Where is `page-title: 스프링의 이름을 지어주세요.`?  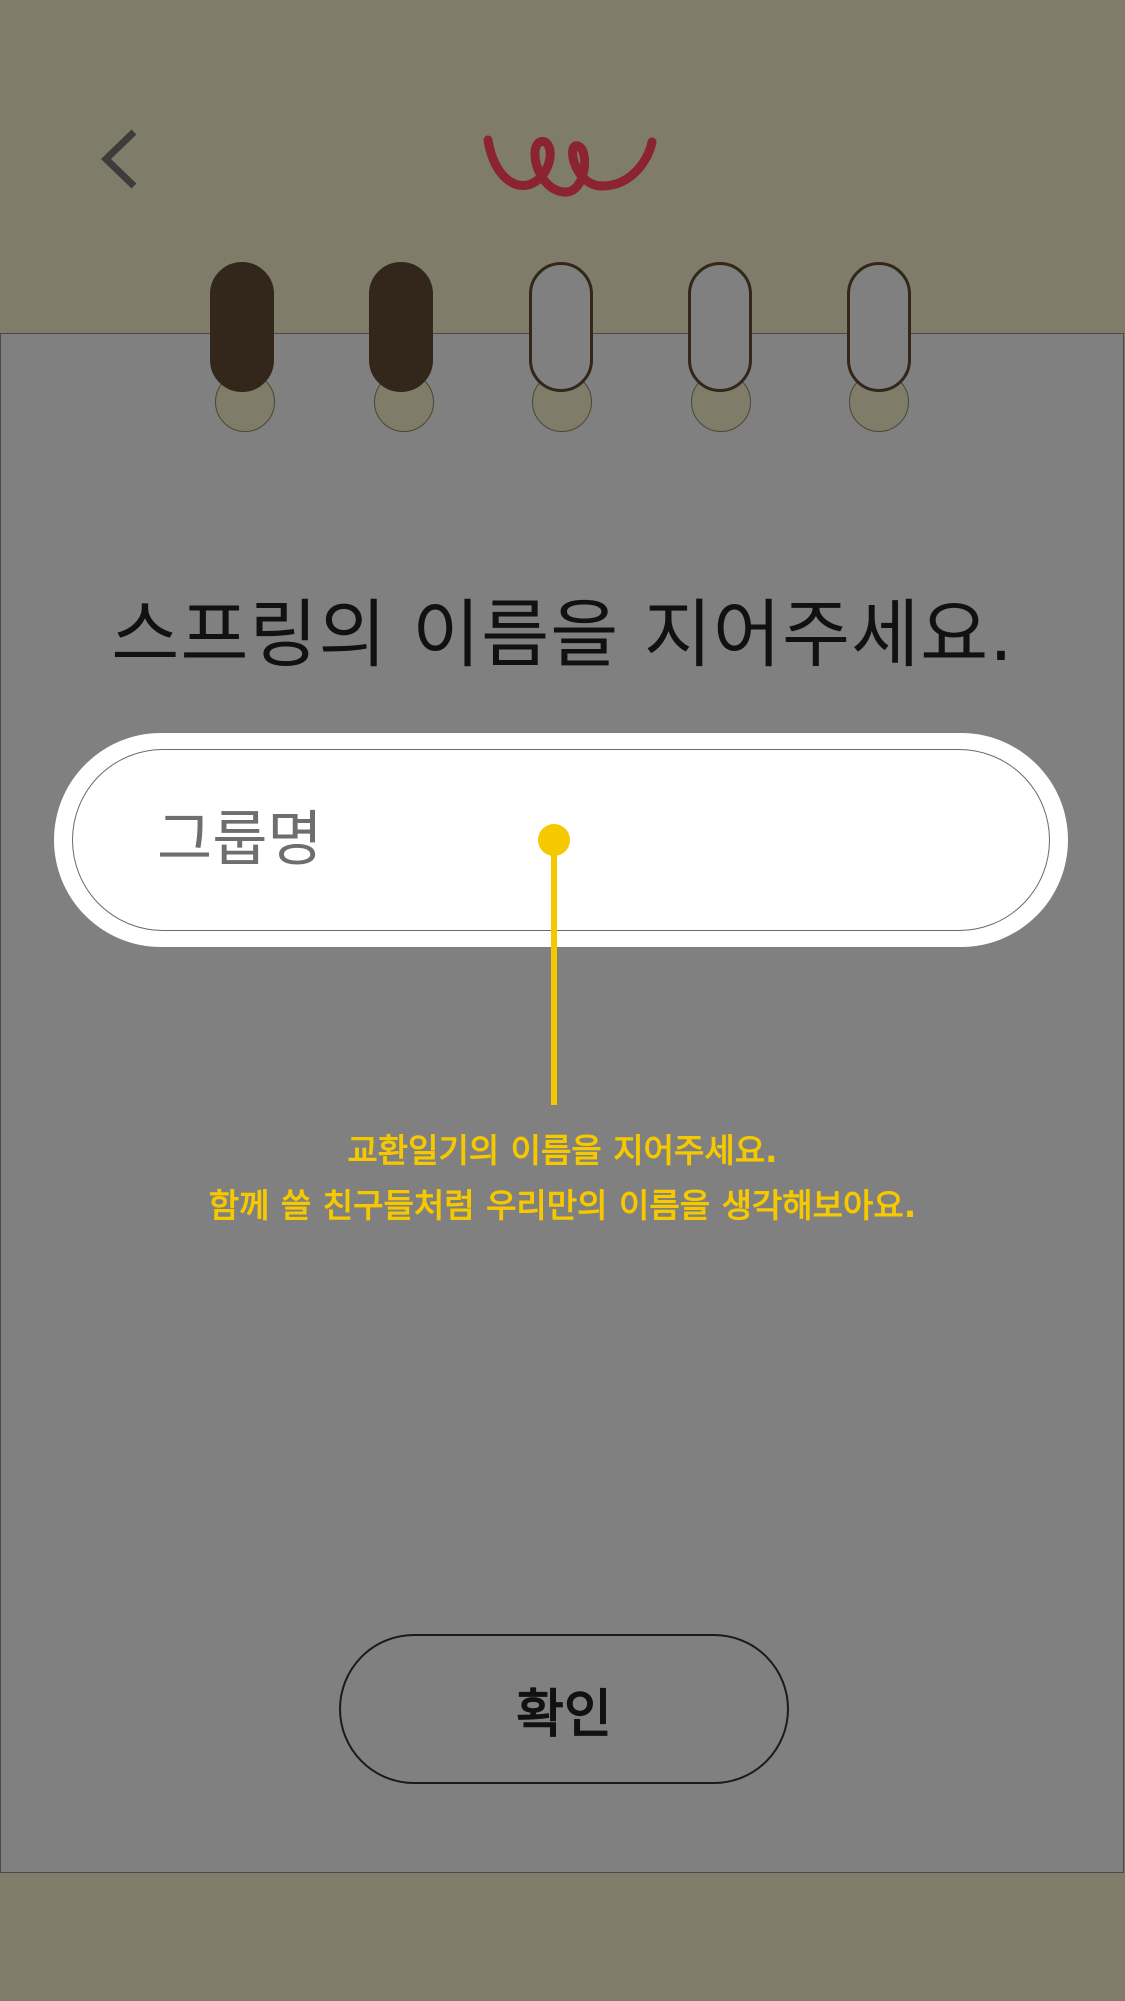
page-title: 스프링의 이름을 지어주세요. is located at coordinates (562, 635).